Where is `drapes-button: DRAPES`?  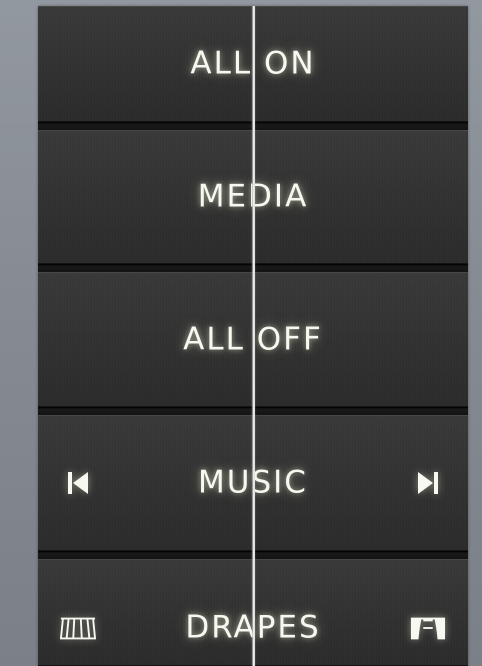
drapes-button: DRAPES is located at coordinates (253, 612).